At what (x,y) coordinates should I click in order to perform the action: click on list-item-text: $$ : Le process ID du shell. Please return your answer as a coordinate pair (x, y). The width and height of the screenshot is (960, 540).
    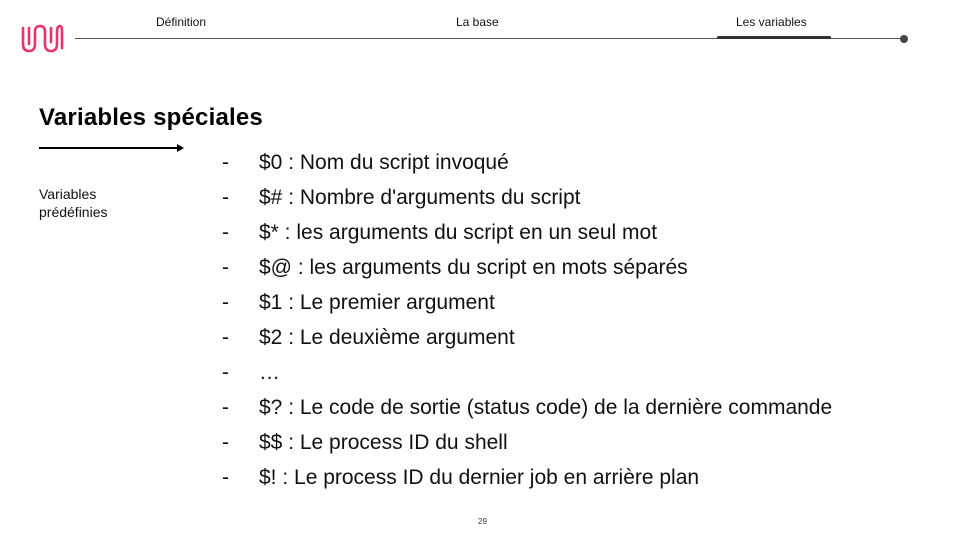
    Looking at the image, I should click on (383, 442).